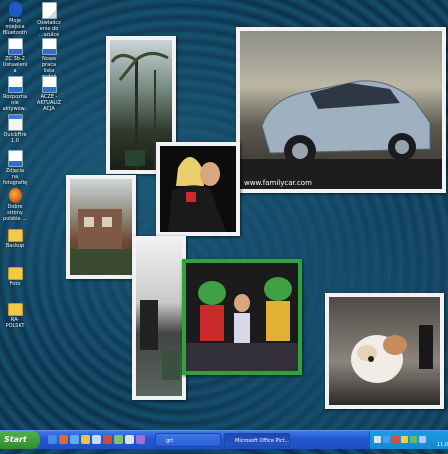  Describe the element at coordinates (188, 440) in the screenshot. I see `task-button-folder: grt` at that location.